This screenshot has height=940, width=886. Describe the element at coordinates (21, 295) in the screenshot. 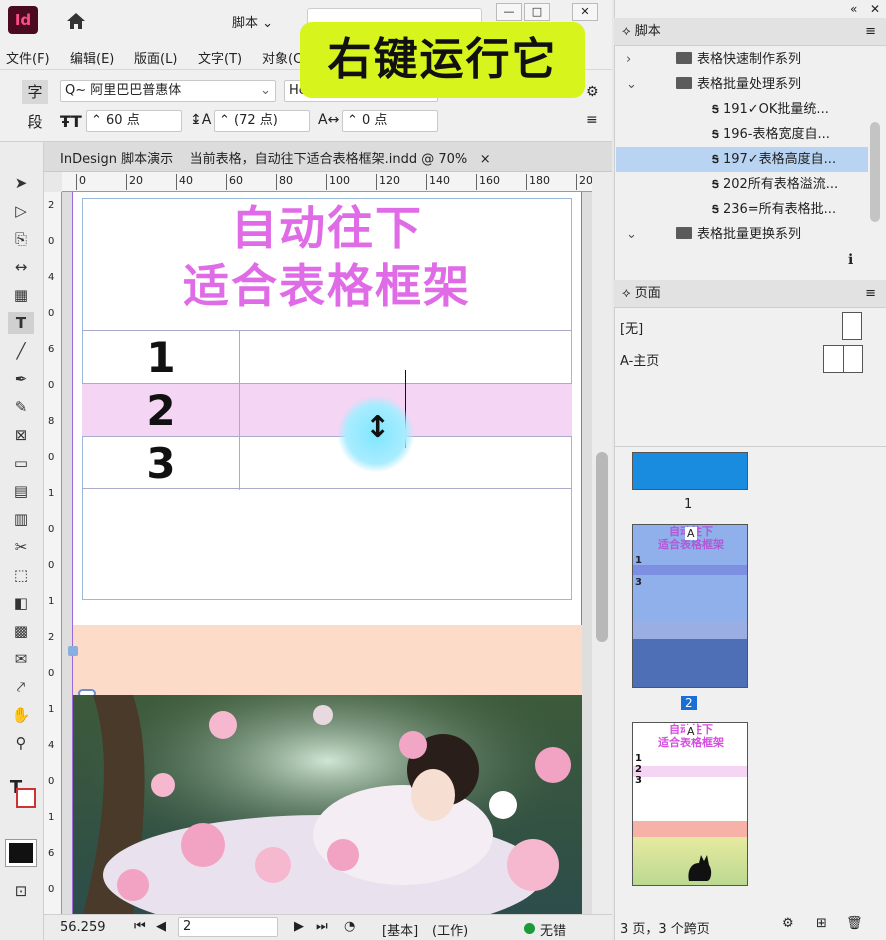

I see `content-collector-icon: ▦` at that location.